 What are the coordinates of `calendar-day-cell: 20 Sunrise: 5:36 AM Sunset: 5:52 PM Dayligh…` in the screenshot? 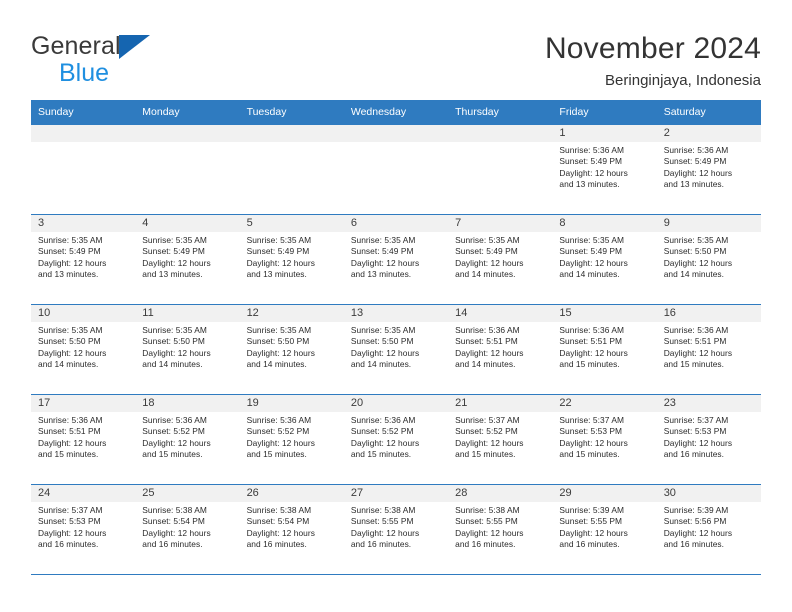 It's located at (396, 439).